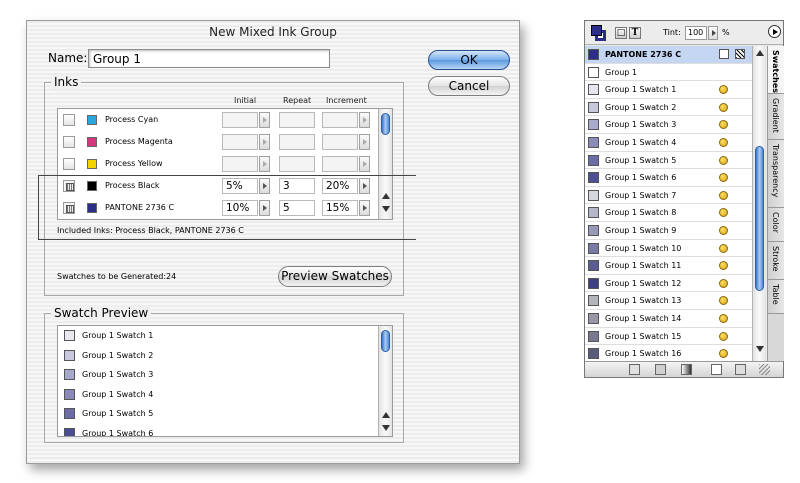  What do you see at coordinates (668, 55) in the screenshot?
I see `swatch-row-pantone: PANTONE 2736 C` at bounding box center [668, 55].